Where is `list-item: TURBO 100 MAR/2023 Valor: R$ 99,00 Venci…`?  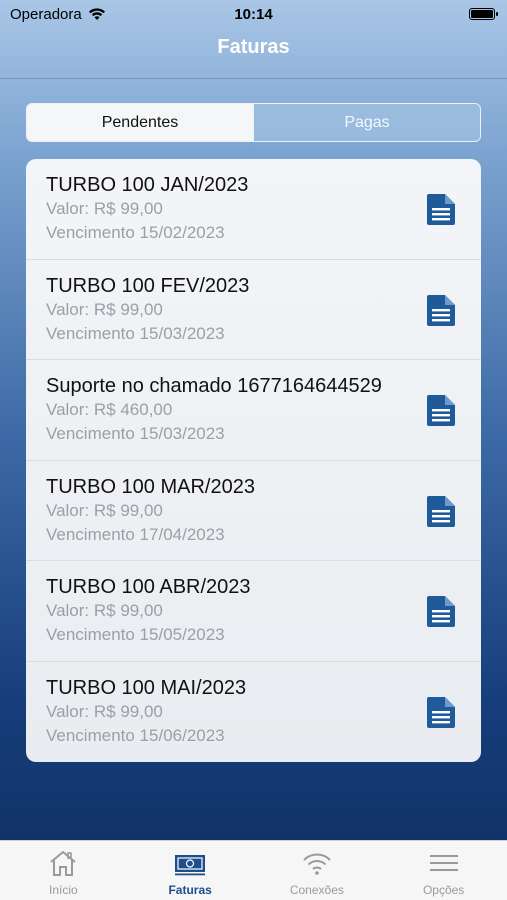 list-item: TURBO 100 MAR/2023 Valor: R$ 99,00 Venci… is located at coordinates (253, 511).